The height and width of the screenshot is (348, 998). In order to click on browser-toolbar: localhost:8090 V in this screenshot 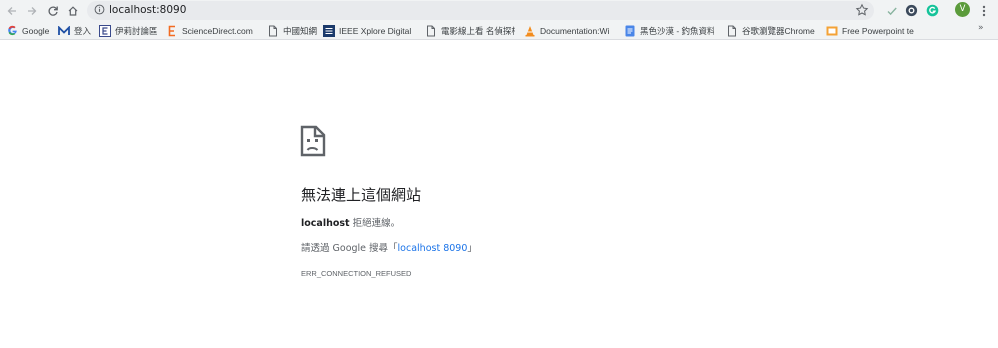, I will do `click(499, 10)`.